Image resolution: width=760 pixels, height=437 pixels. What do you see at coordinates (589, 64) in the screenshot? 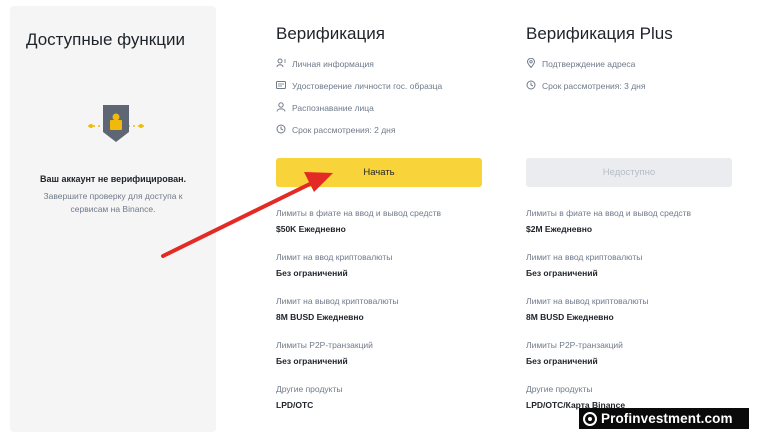
I see `feature-label: Подтверждение адреса` at bounding box center [589, 64].